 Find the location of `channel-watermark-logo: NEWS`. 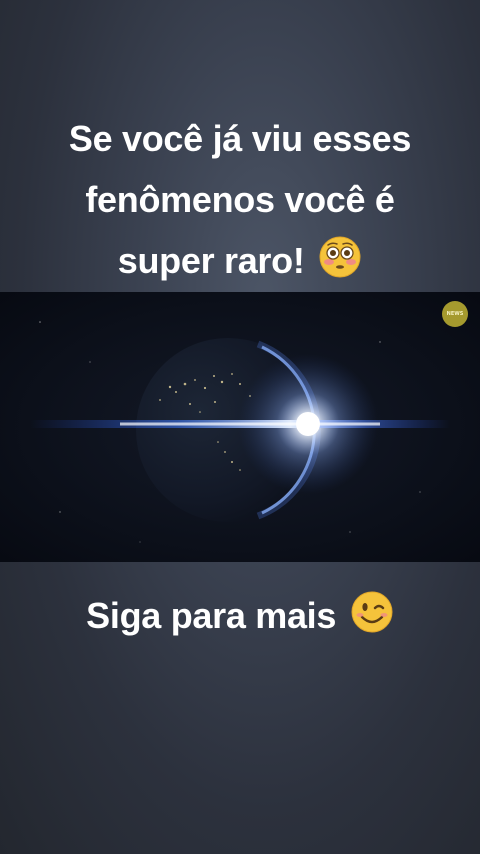

channel-watermark-logo: NEWS is located at coordinates (455, 314).